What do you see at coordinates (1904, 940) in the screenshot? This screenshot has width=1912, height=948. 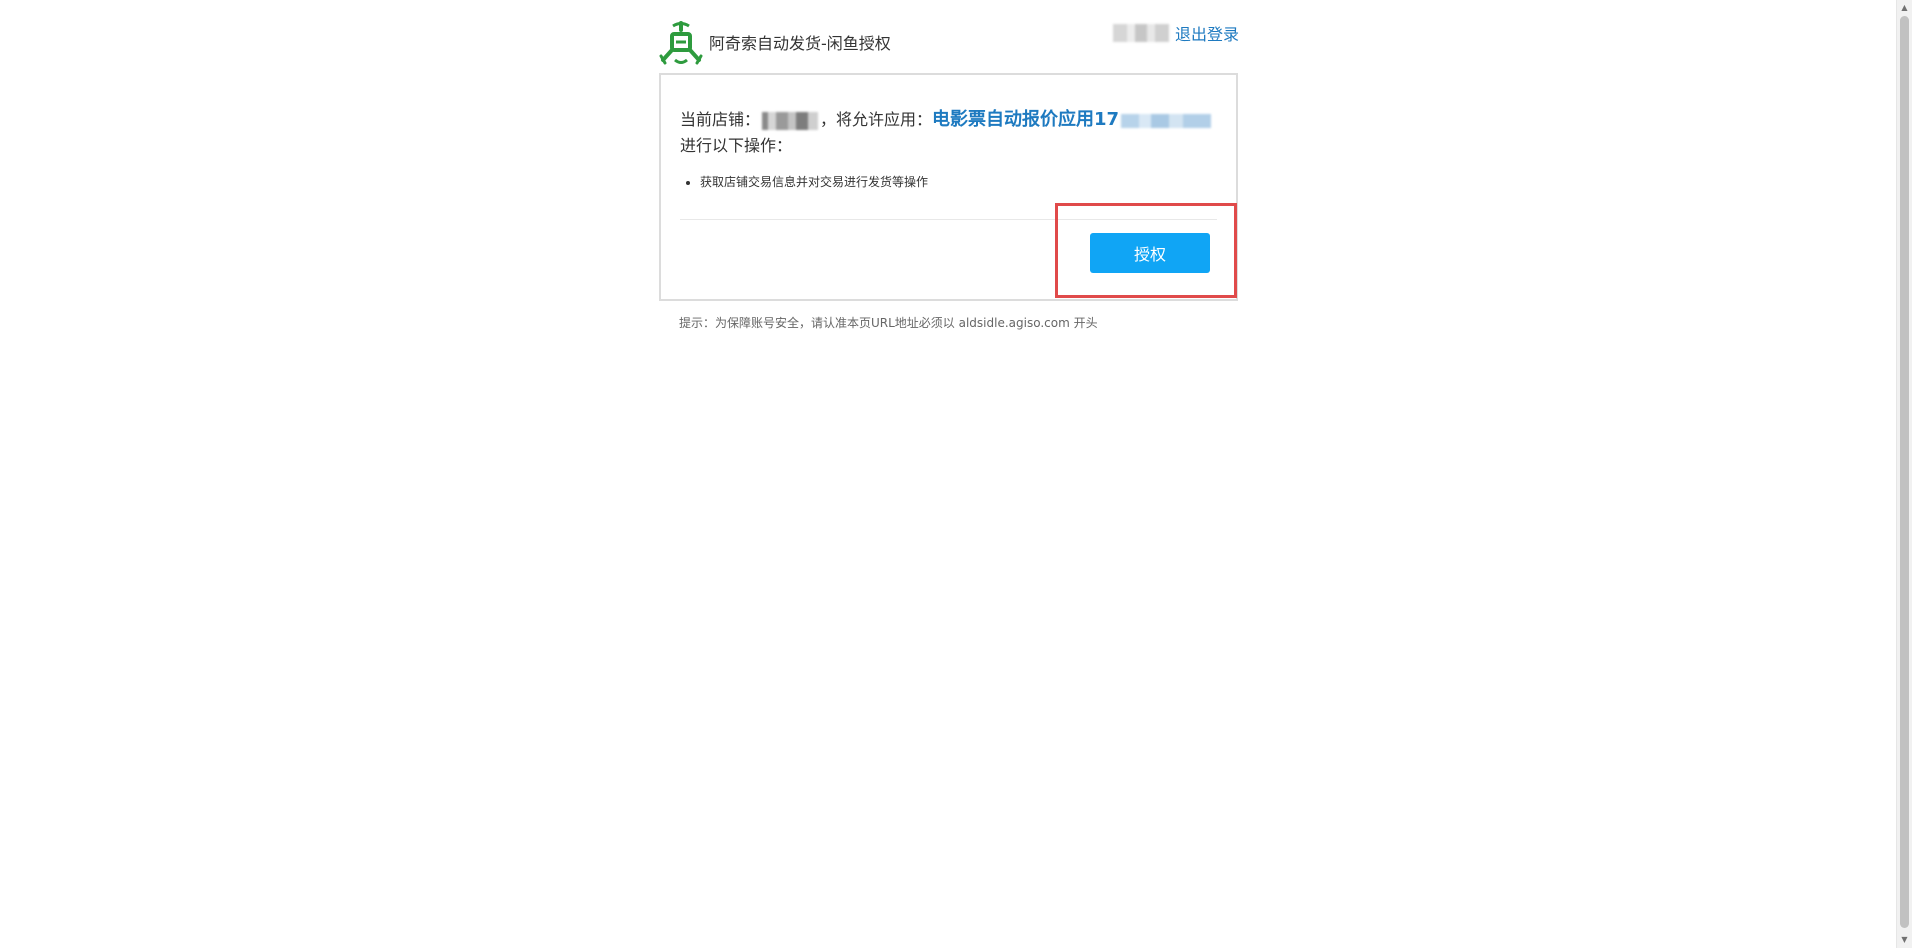 I see `scroll-down-arrow-icon: ▼` at bounding box center [1904, 940].